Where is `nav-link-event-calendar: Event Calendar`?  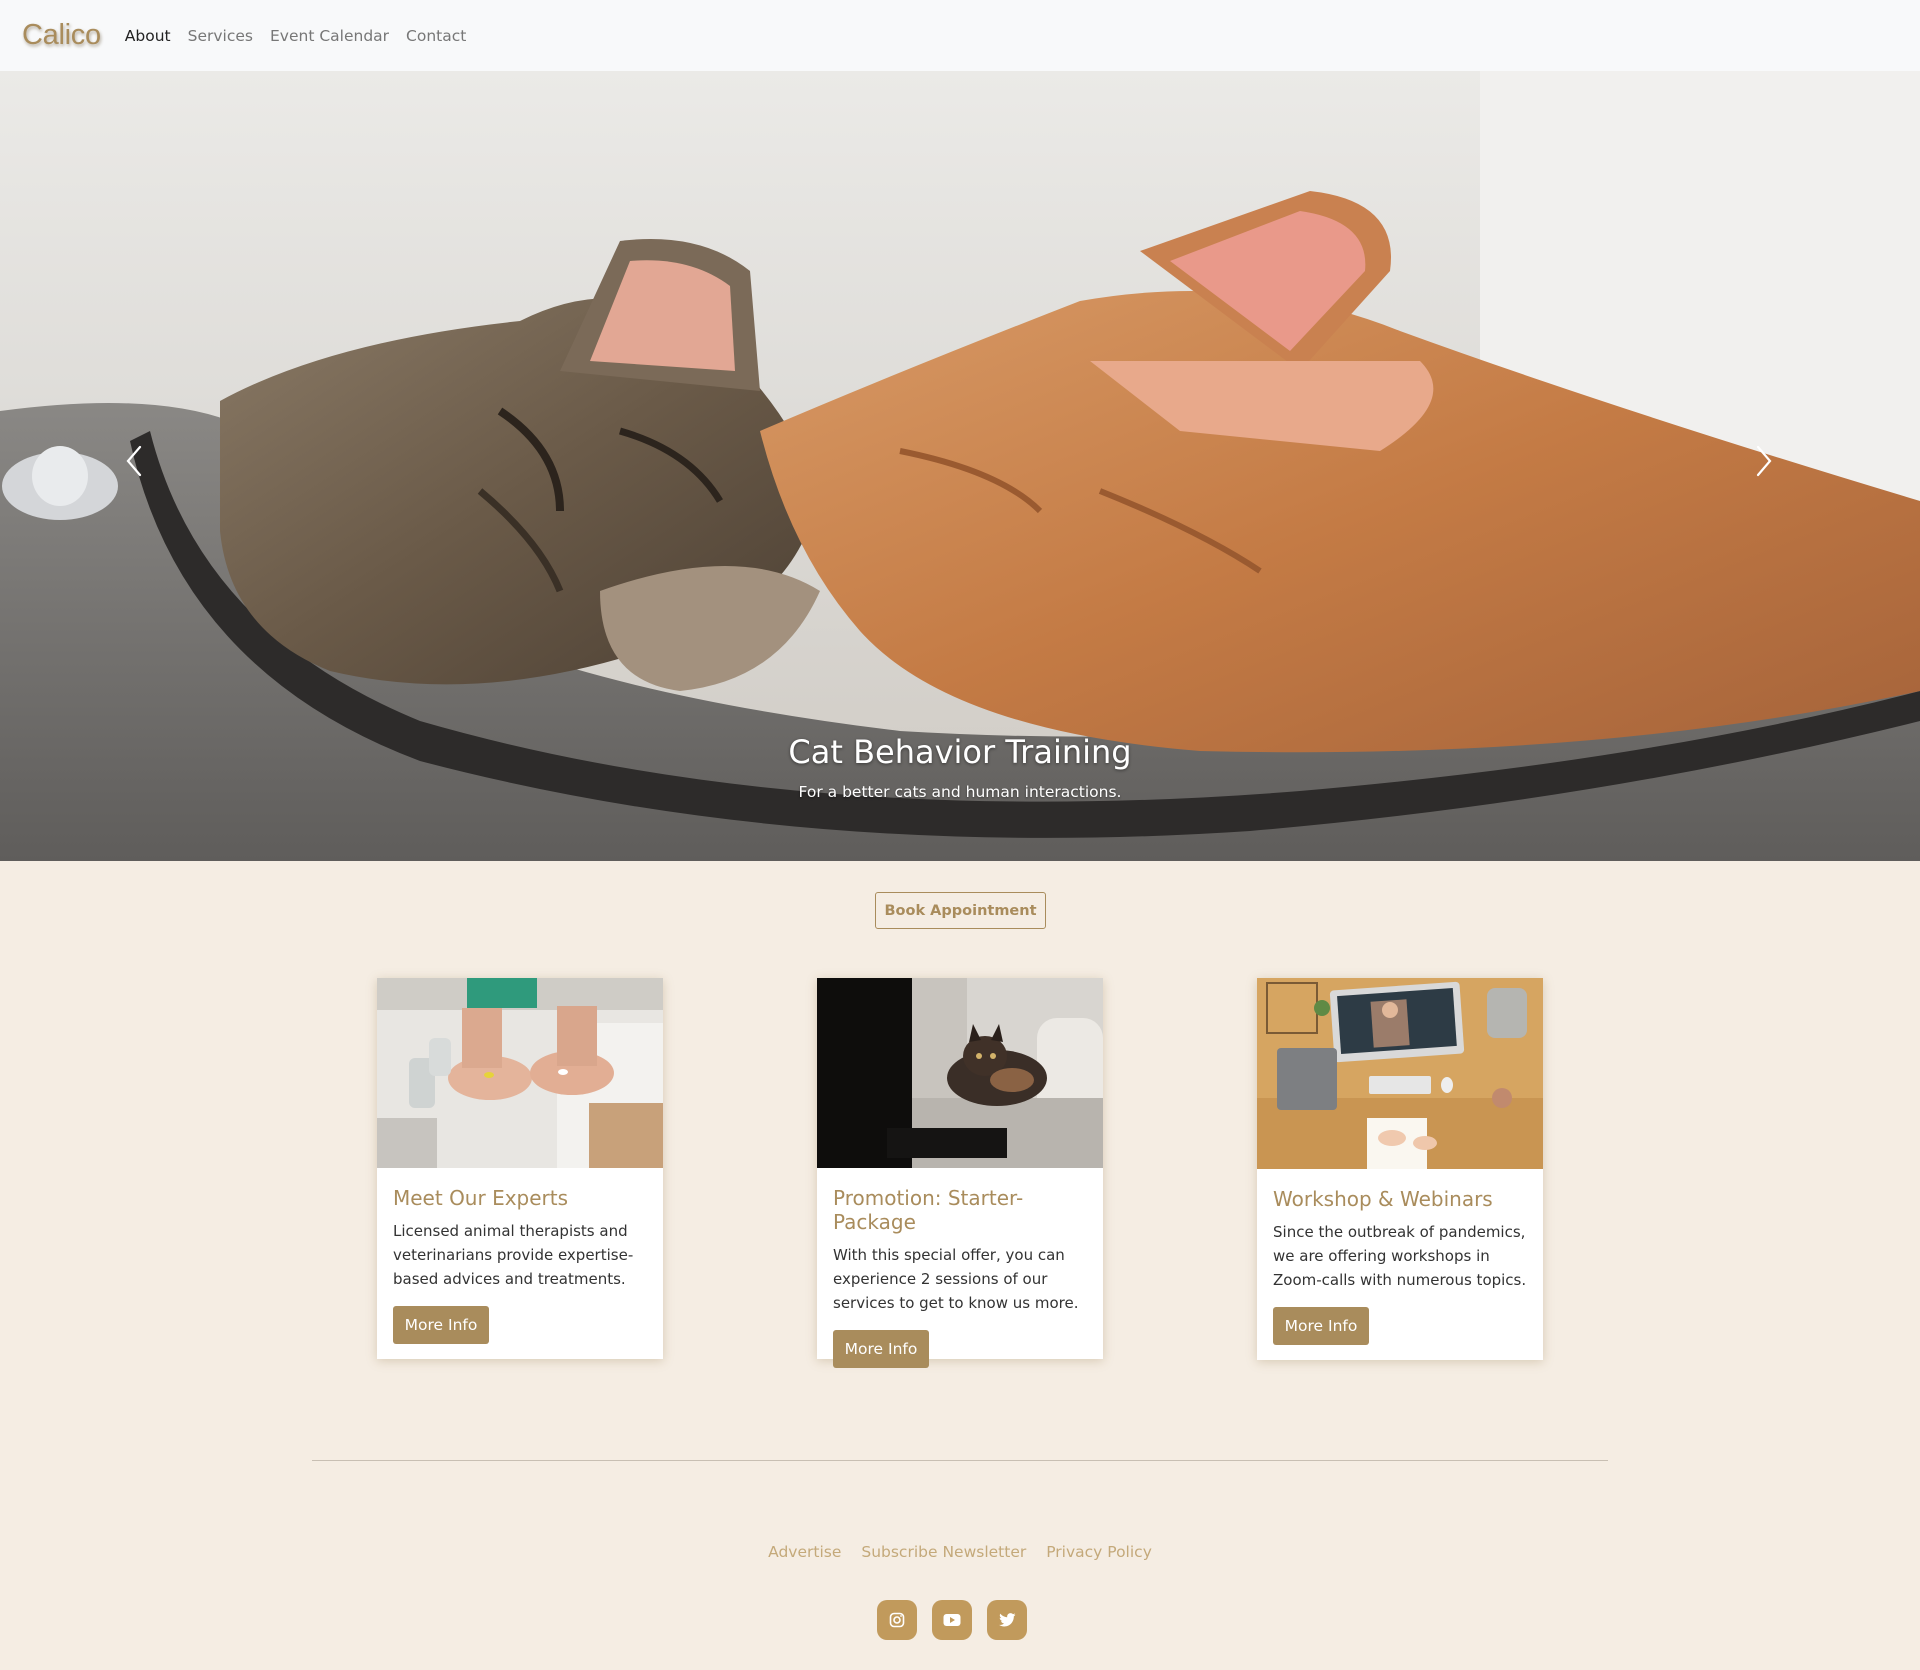
nav-link-event-calendar: Event Calendar is located at coordinates (329, 36).